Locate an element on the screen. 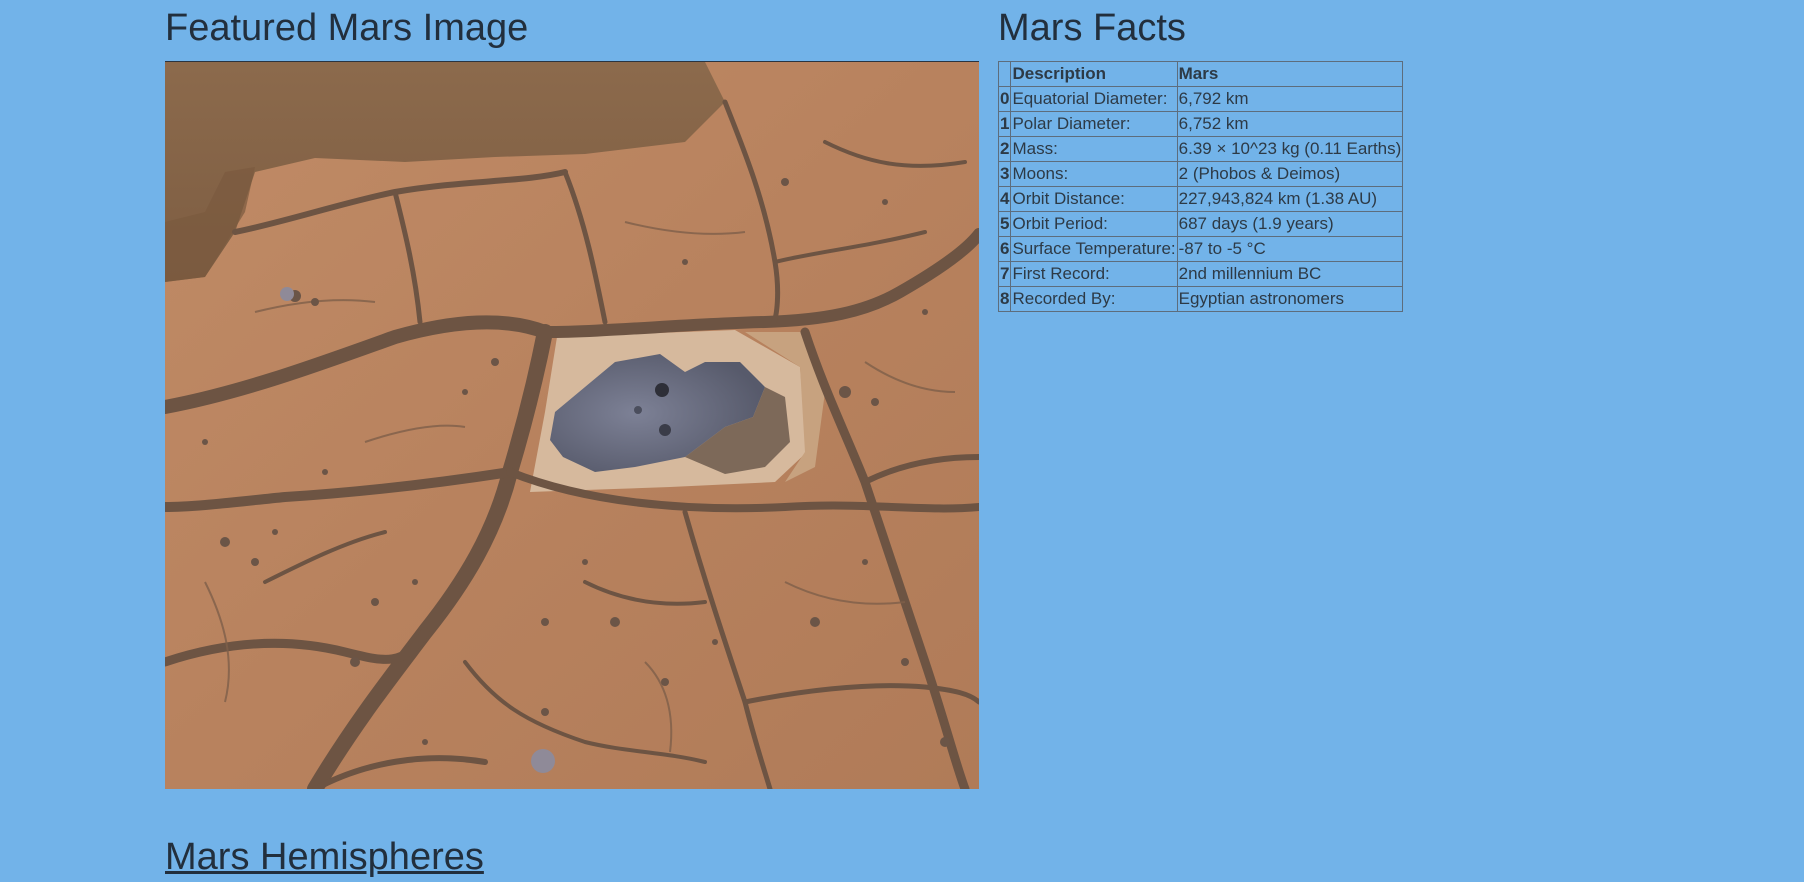  fact-description: Moons: is located at coordinates (1094, 174).